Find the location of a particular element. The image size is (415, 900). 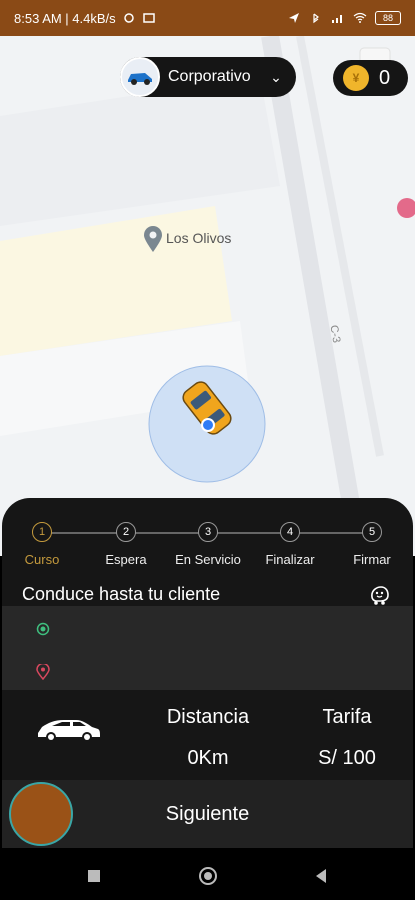

route-box is located at coordinates (207, 648).